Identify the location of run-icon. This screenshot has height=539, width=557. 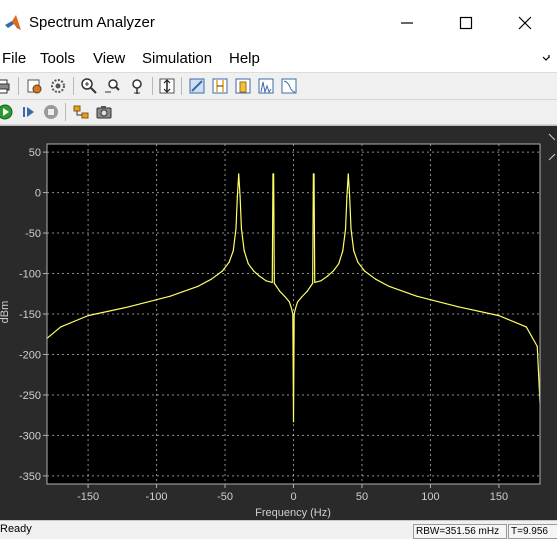
(7, 112).